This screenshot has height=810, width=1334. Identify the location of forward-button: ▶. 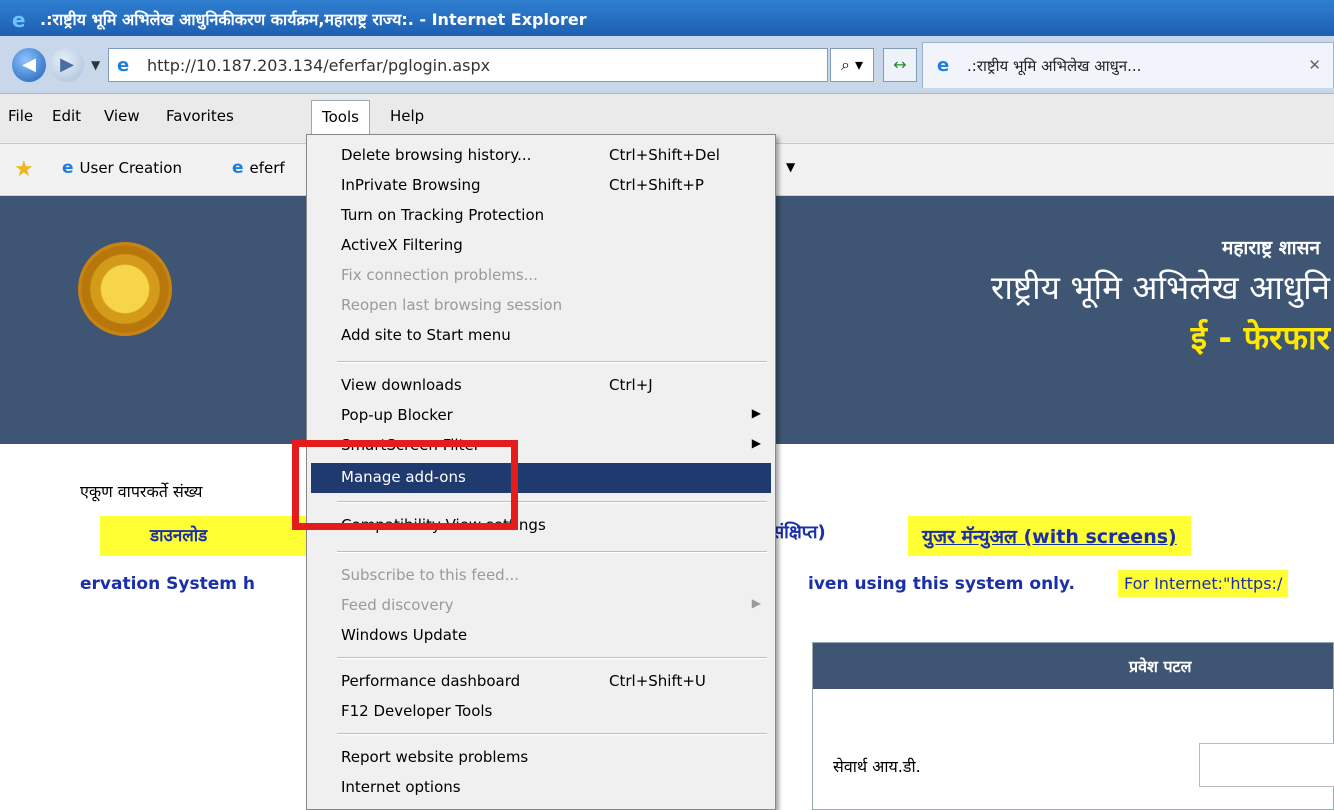
(67, 65).